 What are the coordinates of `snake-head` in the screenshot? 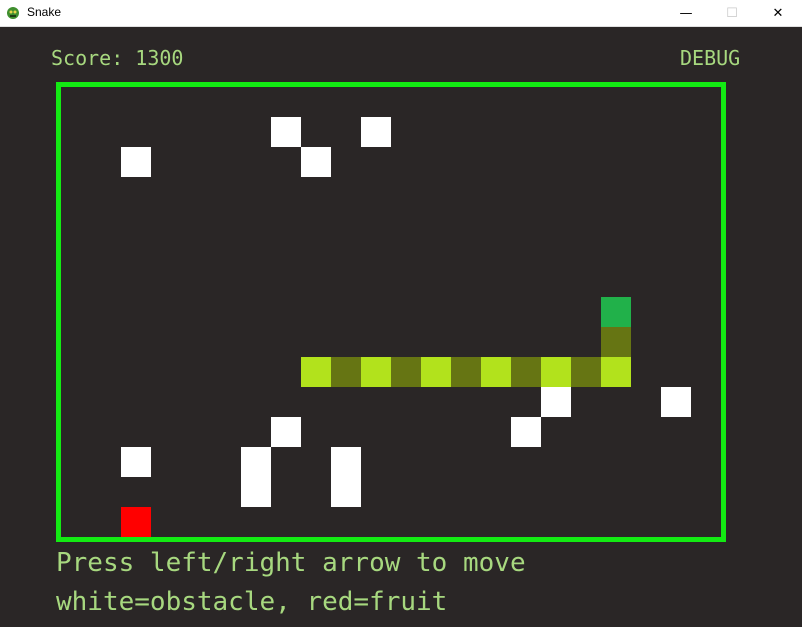 It's located at (616, 312).